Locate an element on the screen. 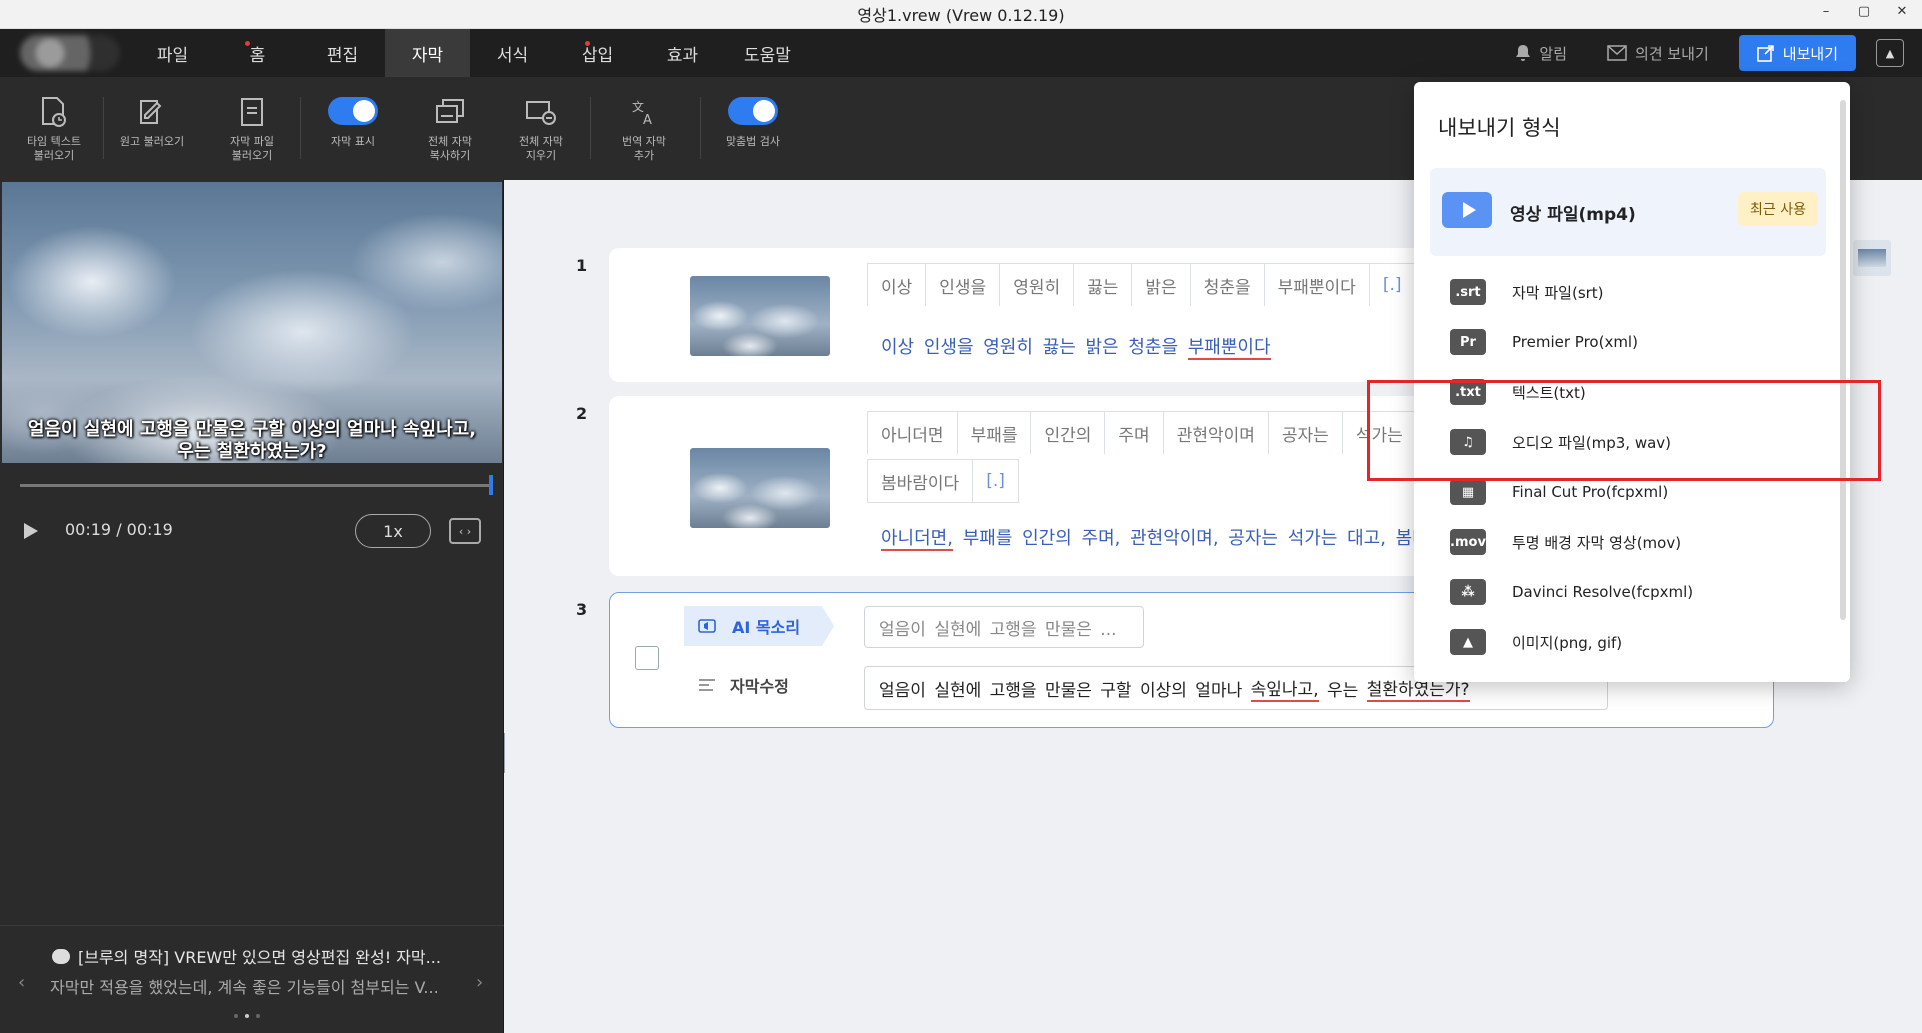  notice-next-button: › is located at coordinates (479, 982).